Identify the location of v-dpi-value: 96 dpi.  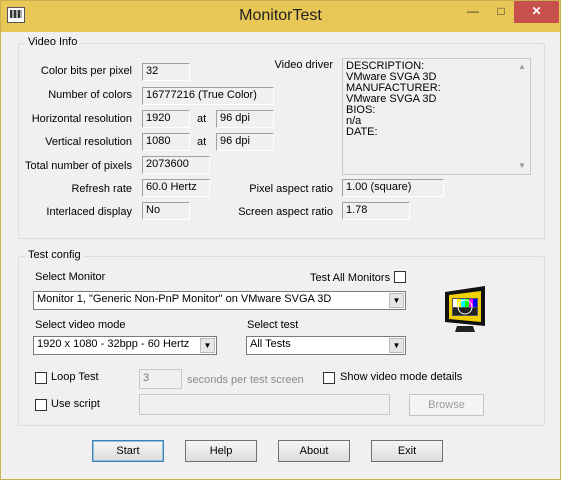
(245, 142).